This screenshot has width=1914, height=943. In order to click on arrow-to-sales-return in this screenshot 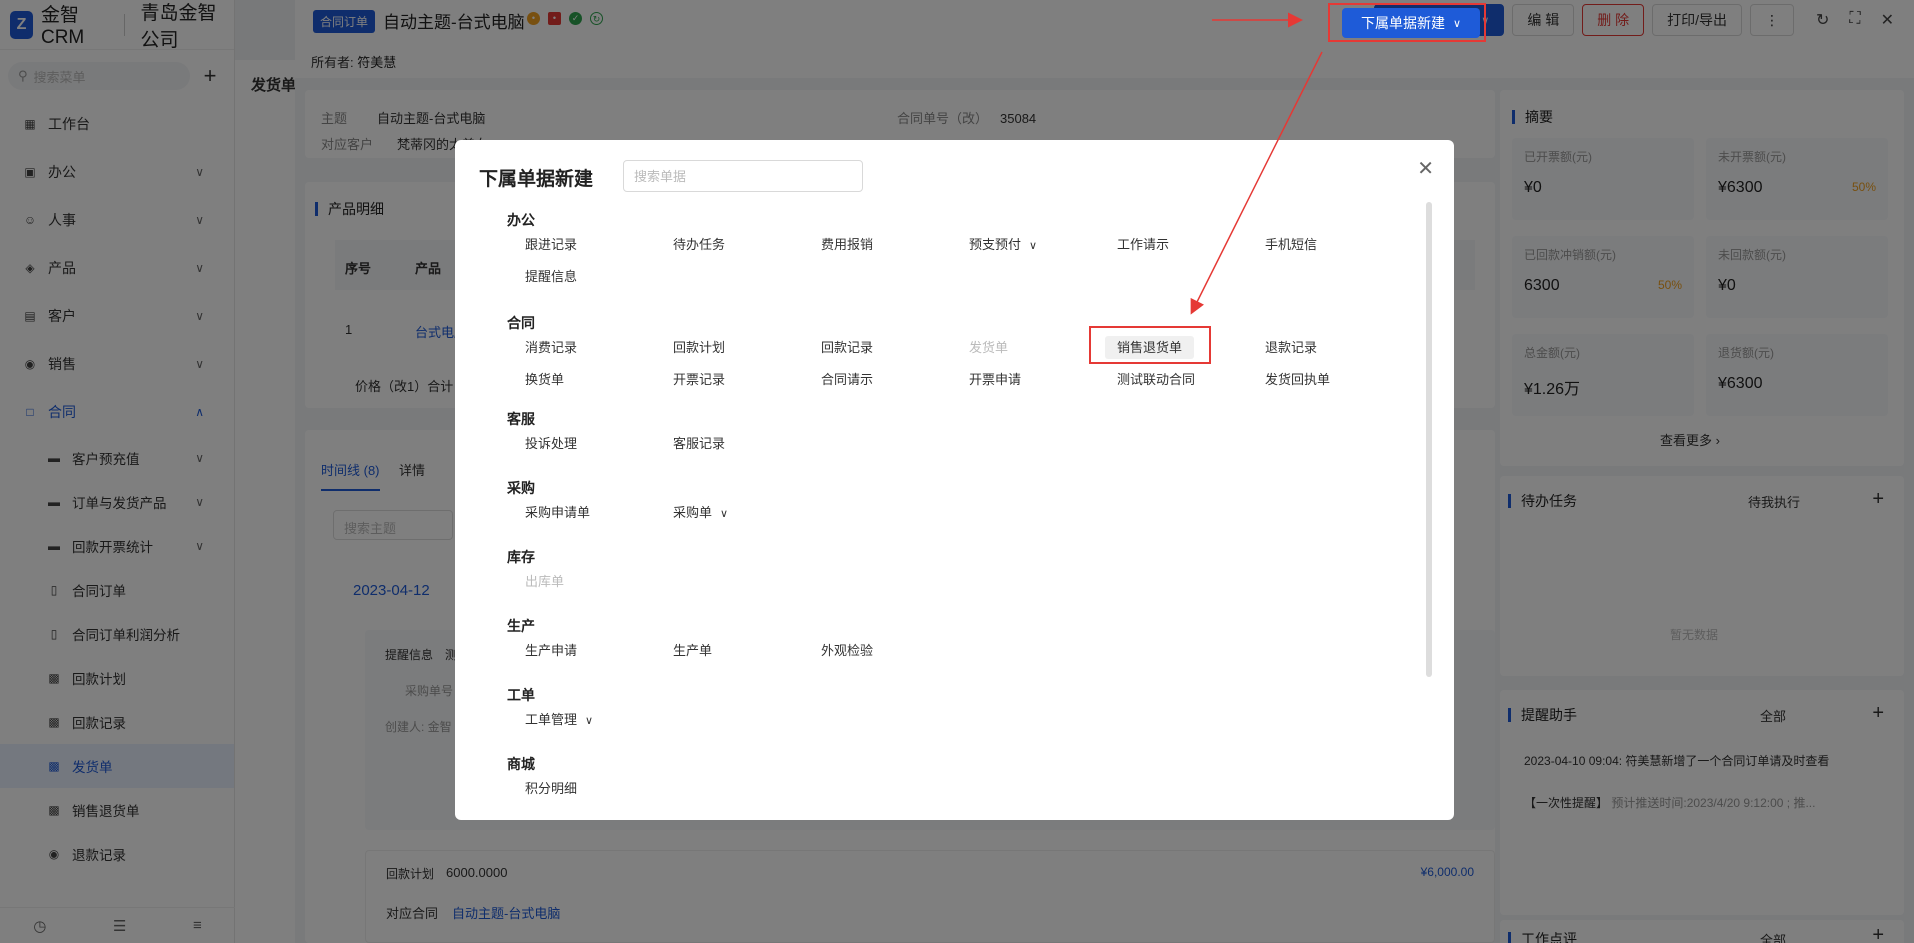, I will do `click(1256, 183)`.